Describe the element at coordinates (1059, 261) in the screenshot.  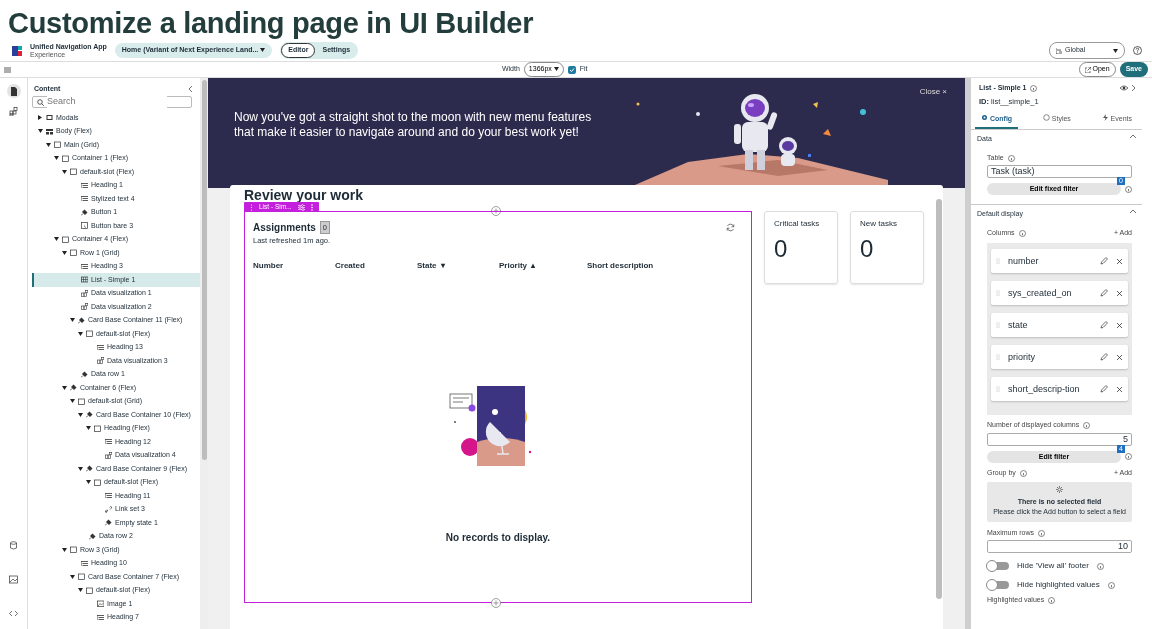
I see `column-item: number` at that location.